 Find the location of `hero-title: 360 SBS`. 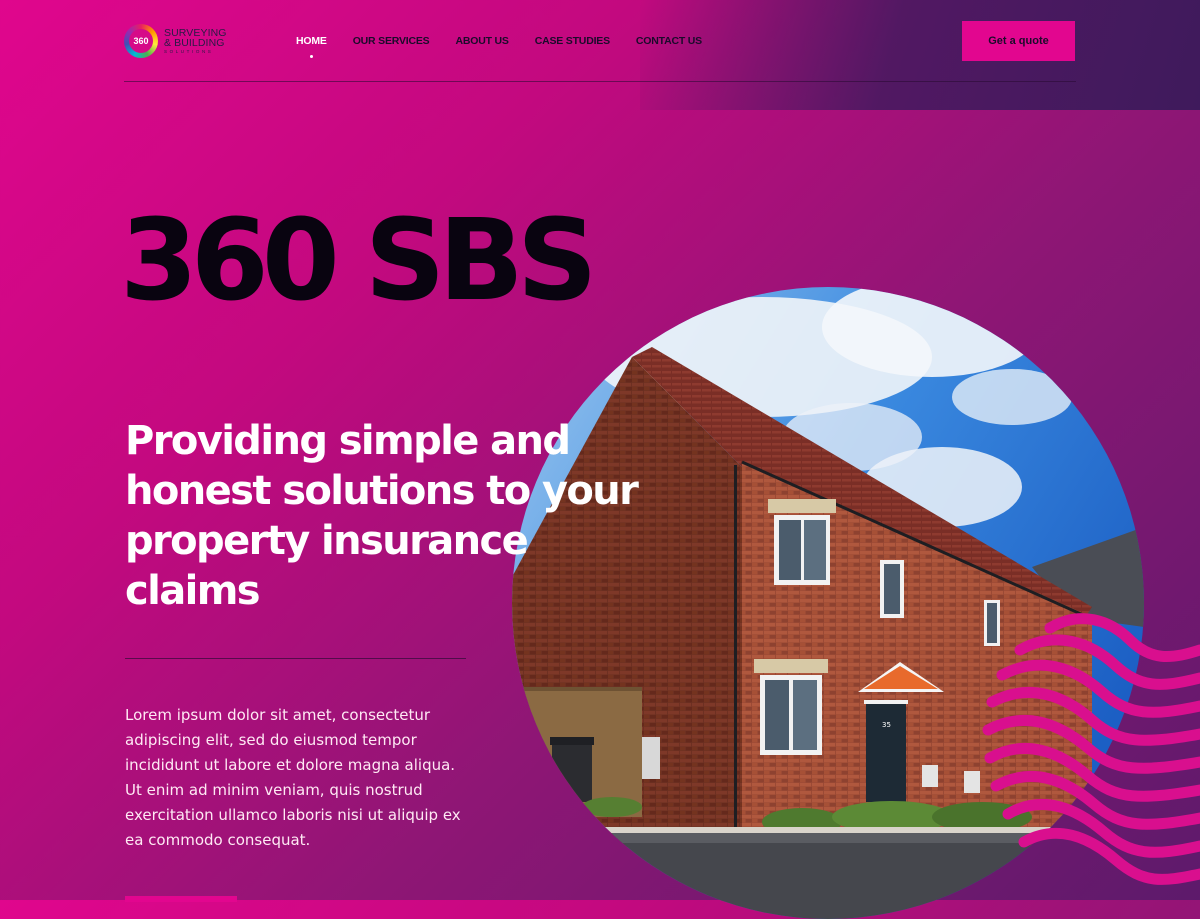

hero-title: 360 SBS is located at coordinates (358, 261).